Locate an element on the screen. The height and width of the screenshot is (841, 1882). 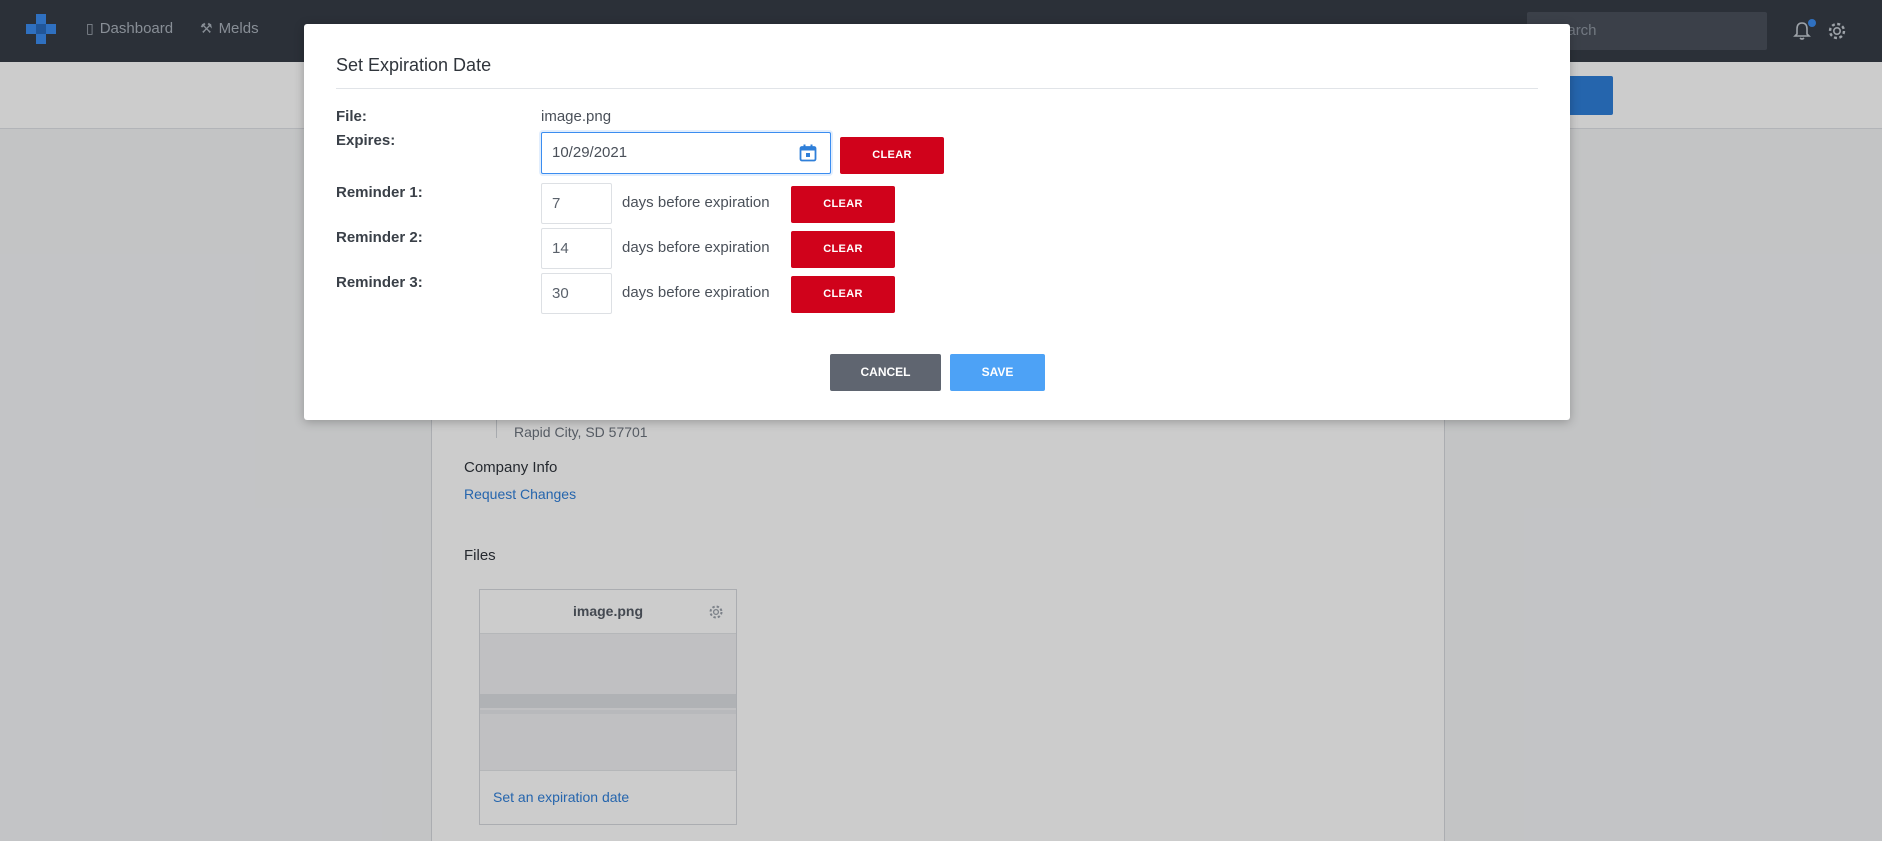
clear-reminder-2-button: CLEAR is located at coordinates (843, 249).